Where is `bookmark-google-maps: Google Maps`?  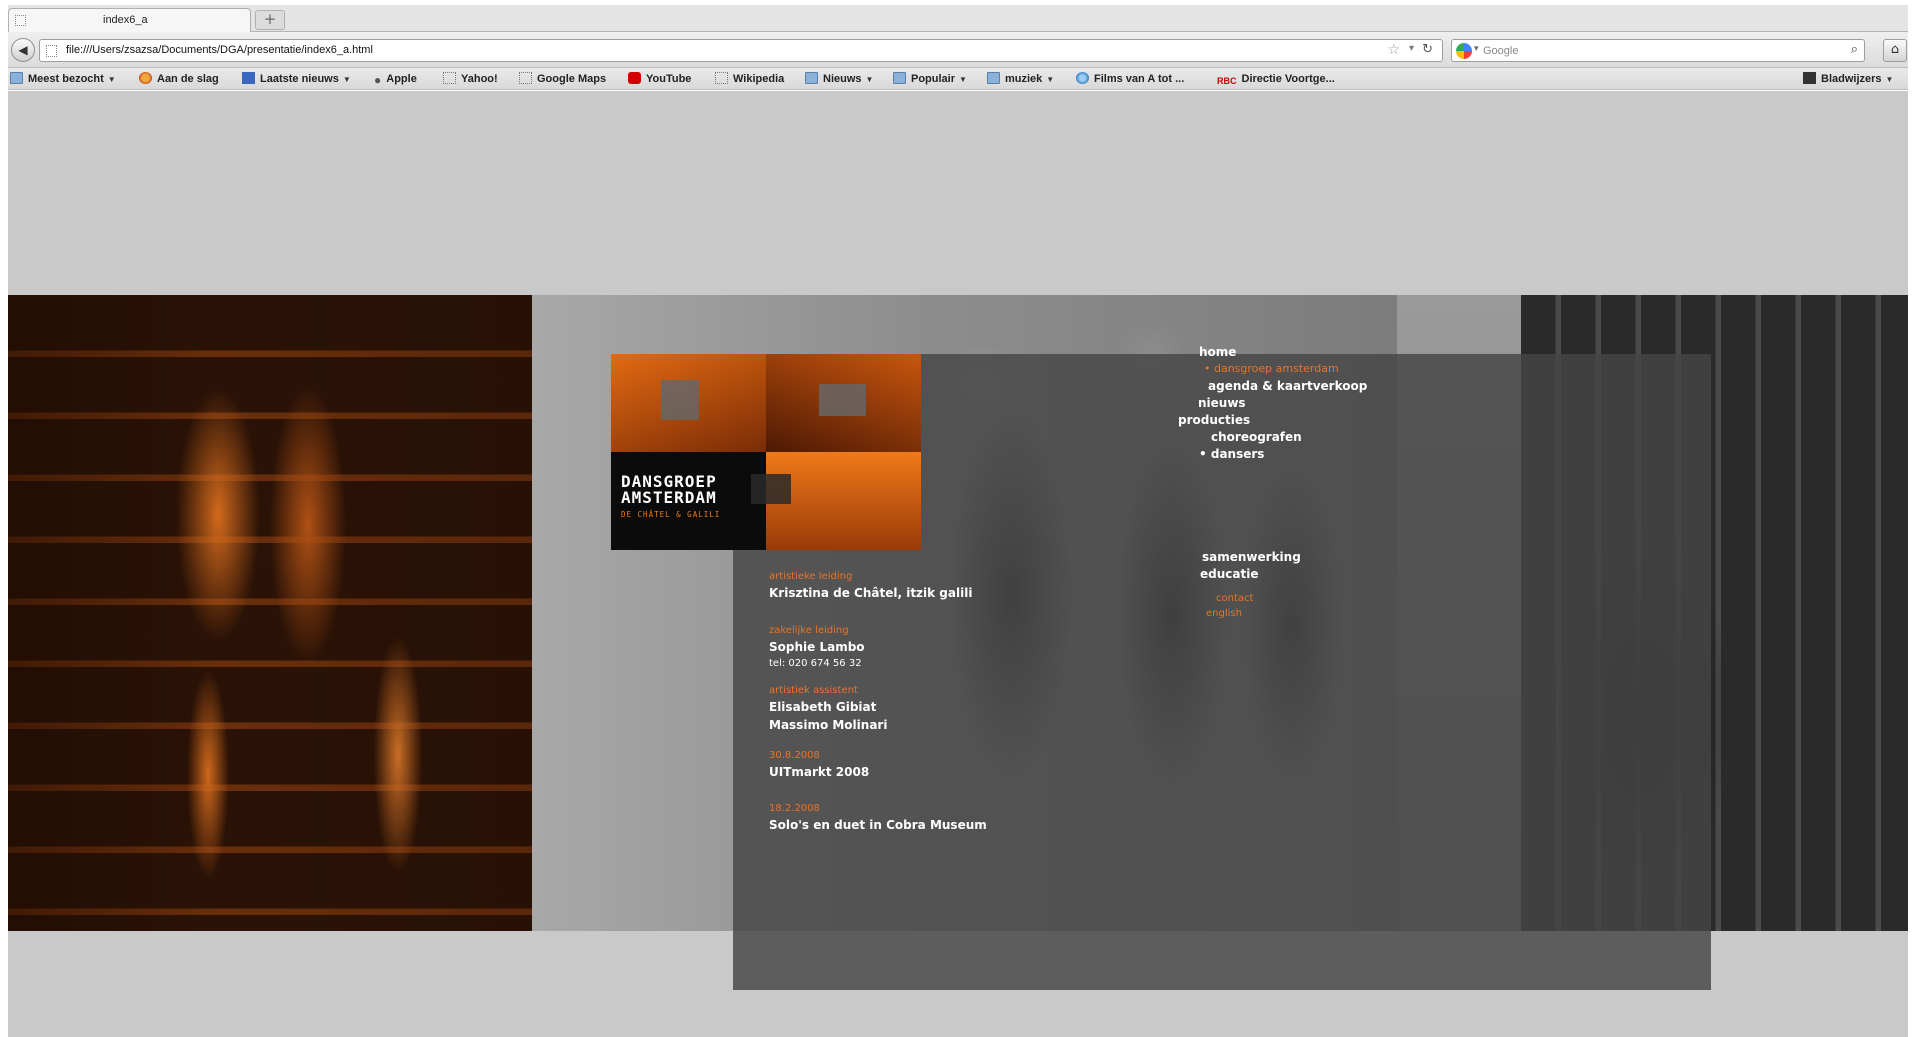 bookmark-google-maps: Google Maps is located at coordinates (562, 79).